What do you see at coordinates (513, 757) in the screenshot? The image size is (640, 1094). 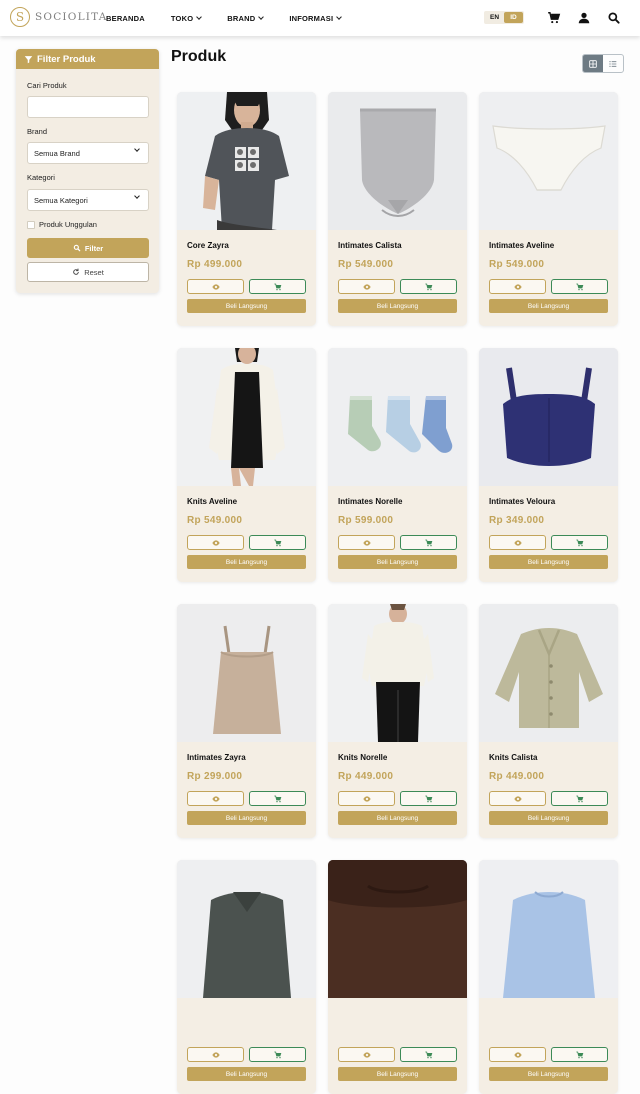 I see `product-name: Knits Calista` at bounding box center [513, 757].